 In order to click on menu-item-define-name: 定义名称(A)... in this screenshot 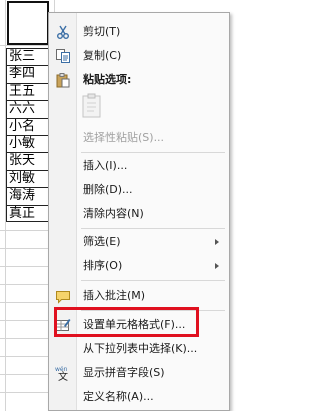, I will do `click(139, 397)`.